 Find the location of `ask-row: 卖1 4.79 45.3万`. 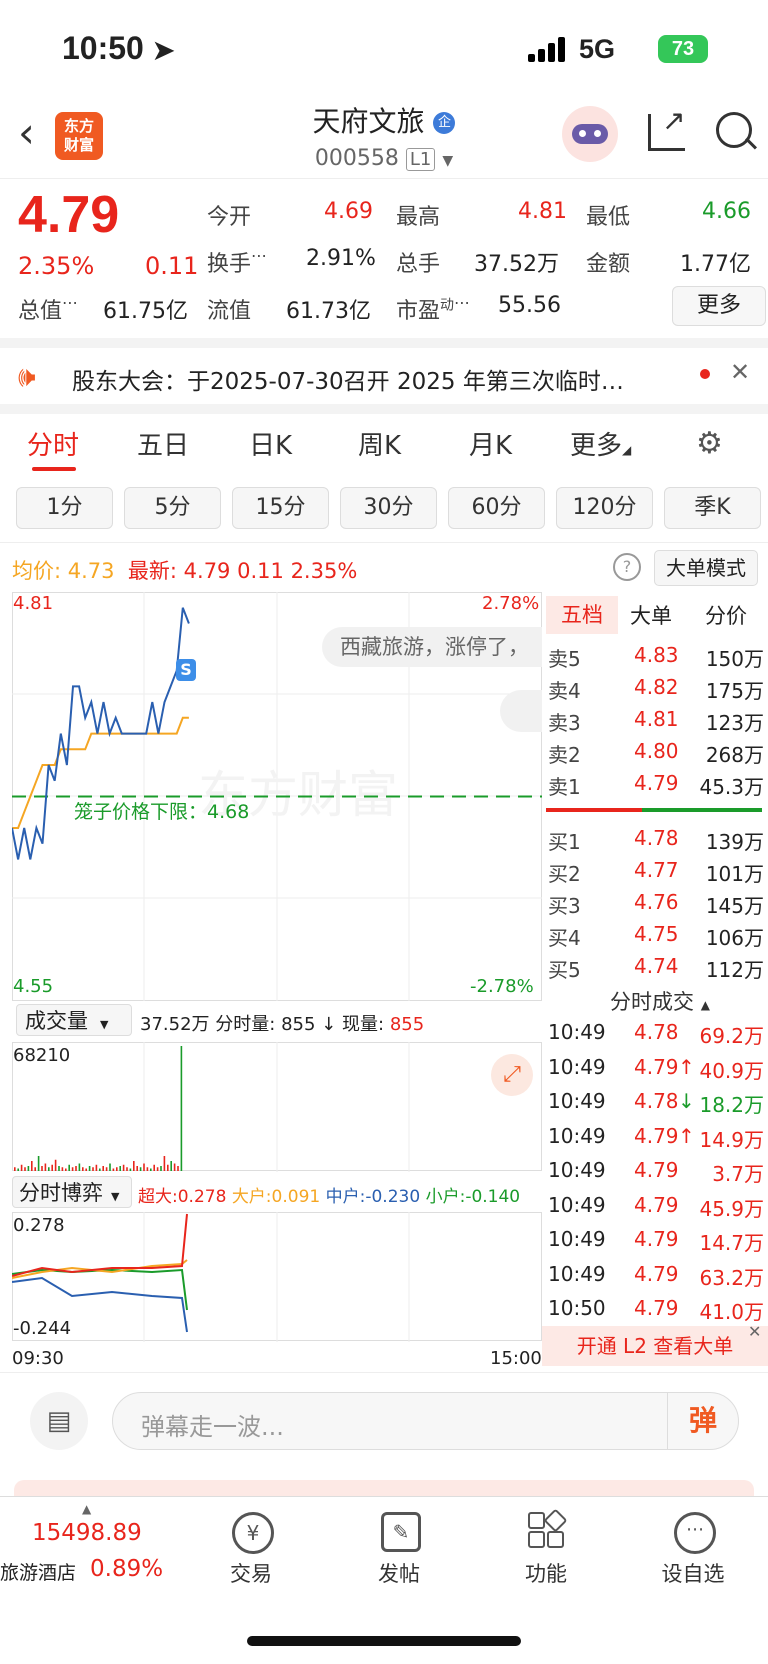

ask-row: 卖1 4.79 45.3万 is located at coordinates (656, 786).